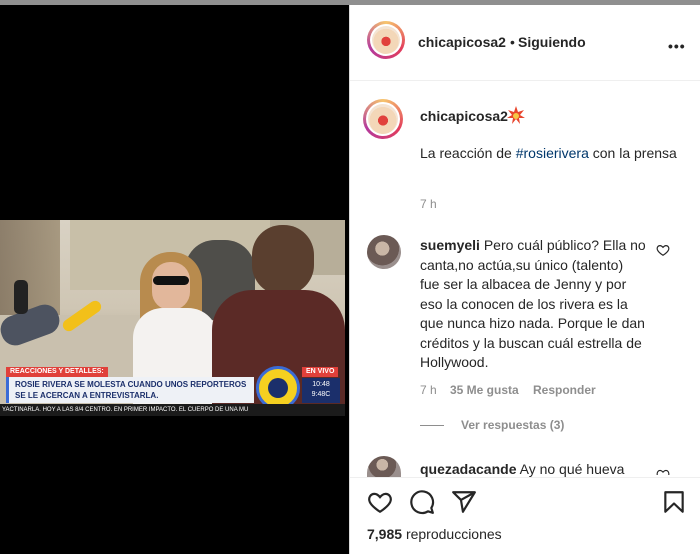  What do you see at coordinates (57, 372) in the screenshot?
I see `video-tag-label: REACCIONES Y DETALLES:` at bounding box center [57, 372].